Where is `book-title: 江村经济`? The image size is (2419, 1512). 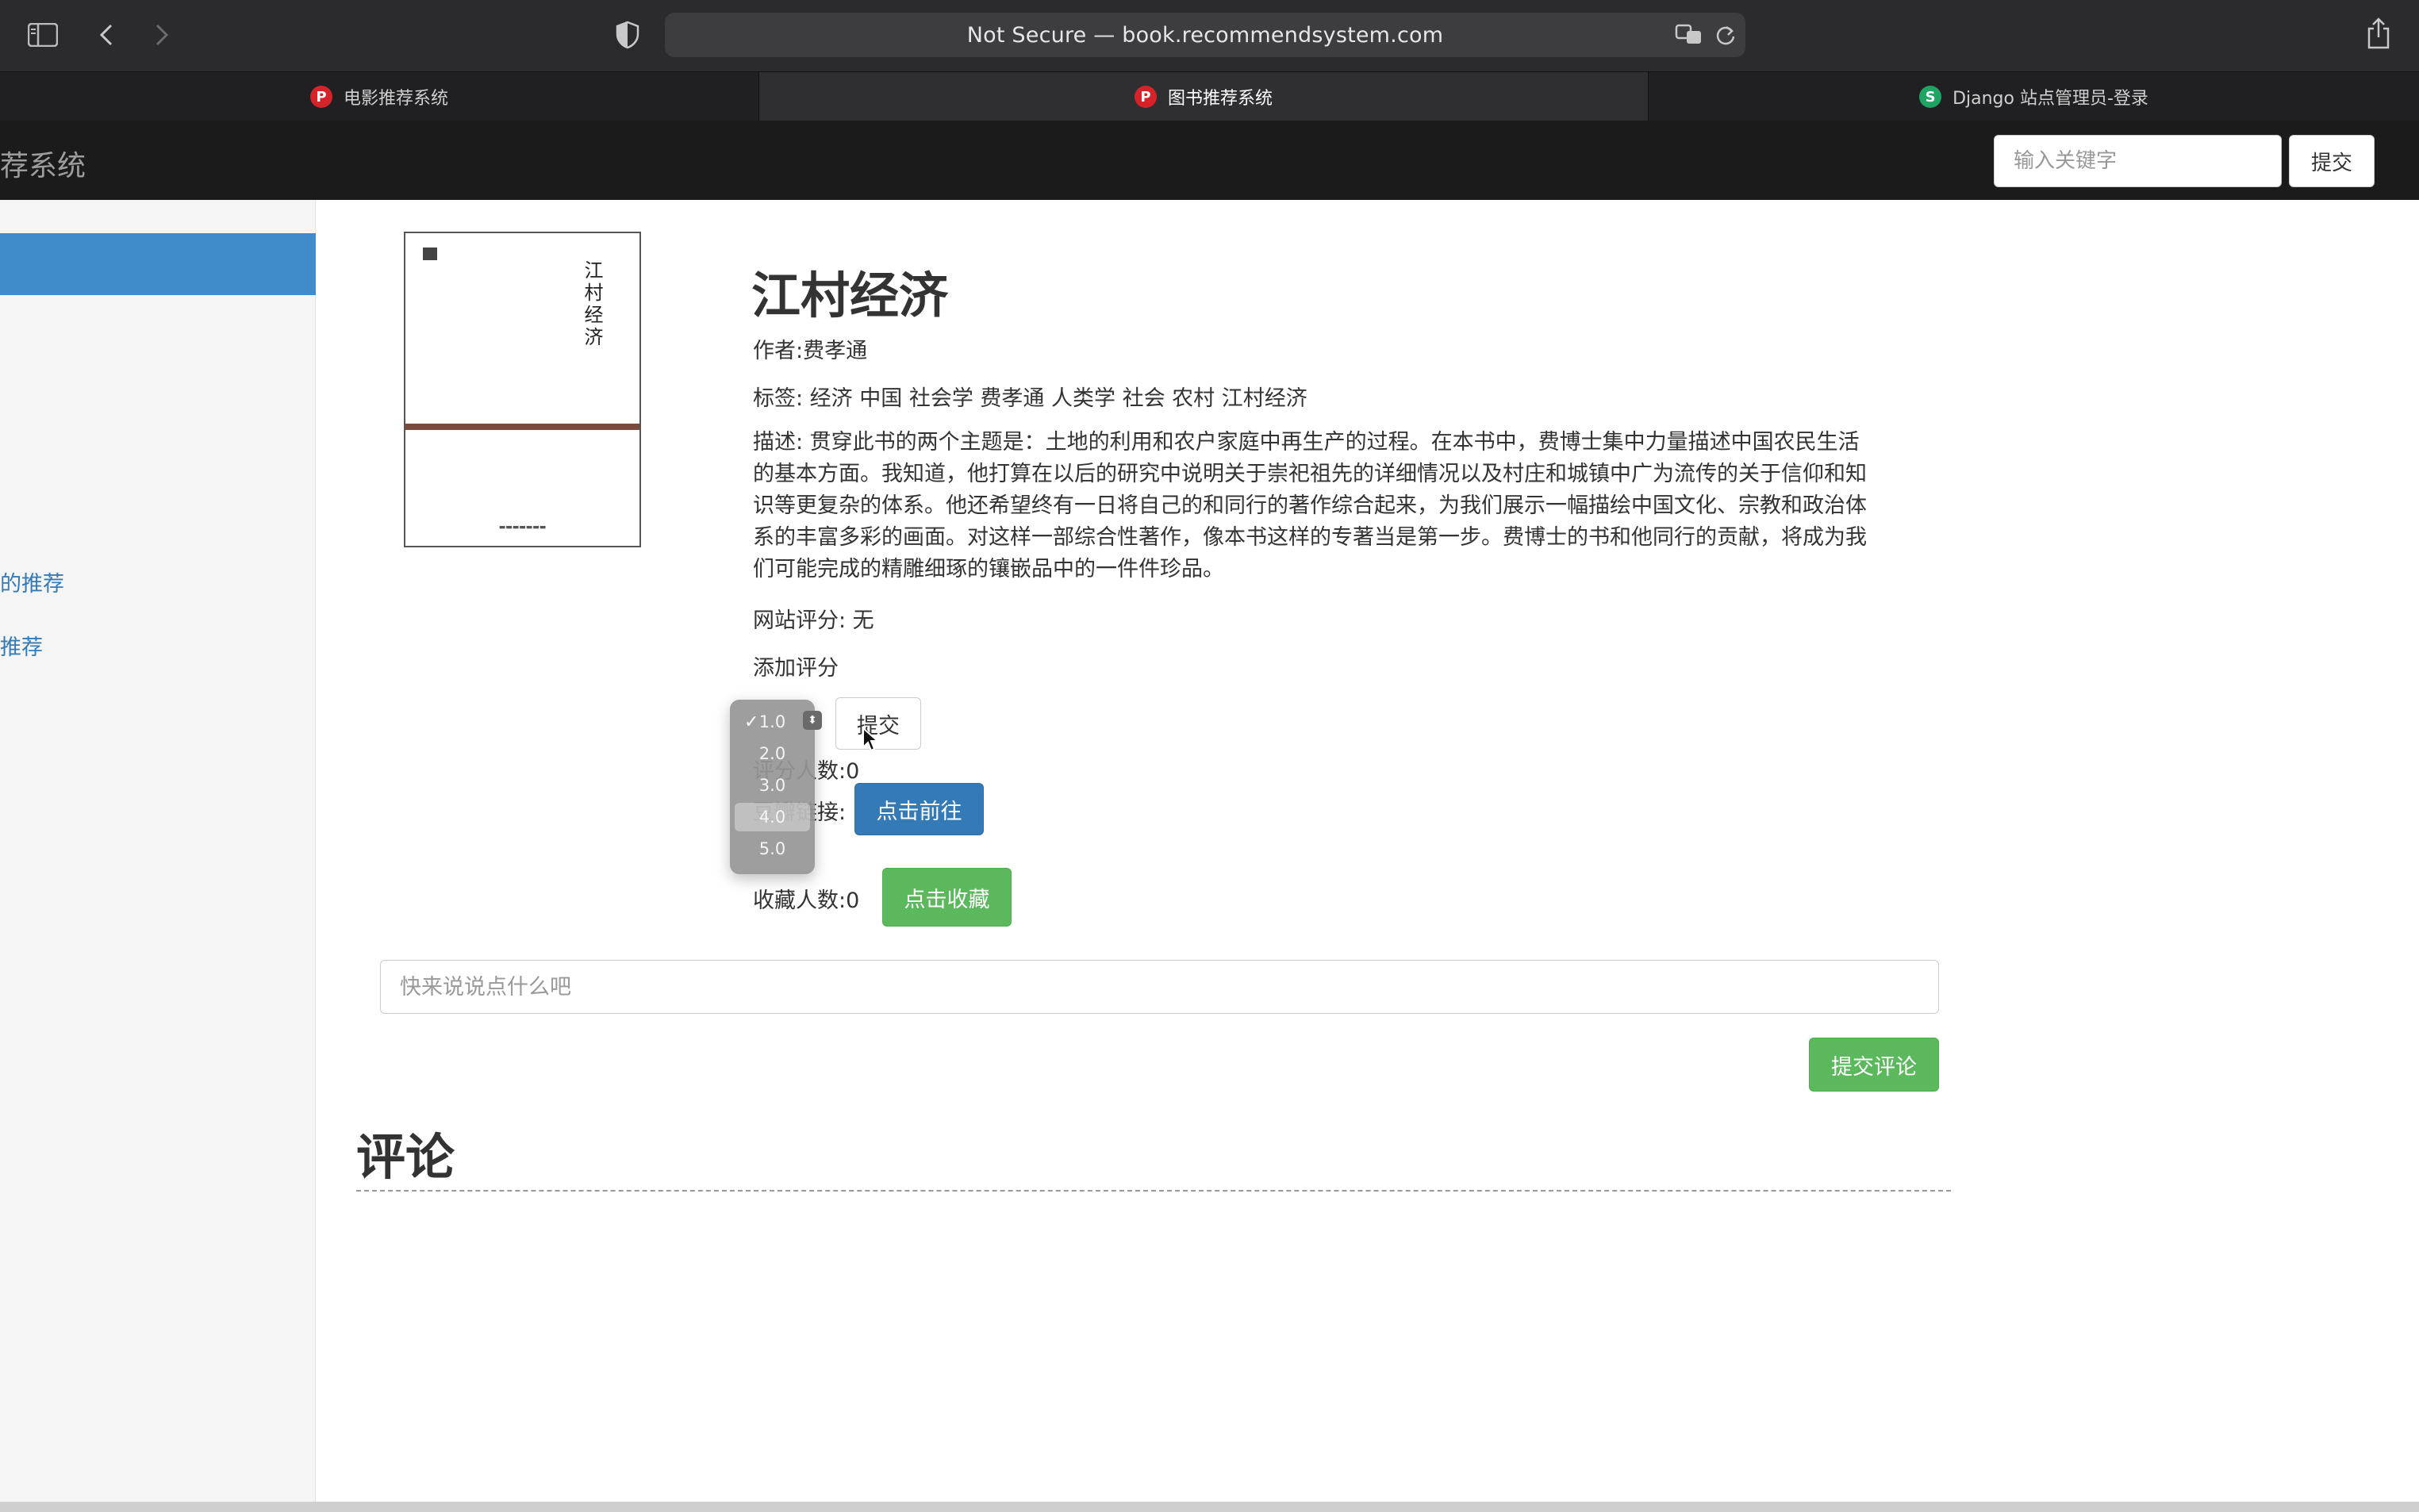
book-title: 江村经济 is located at coordinates (850, 296).